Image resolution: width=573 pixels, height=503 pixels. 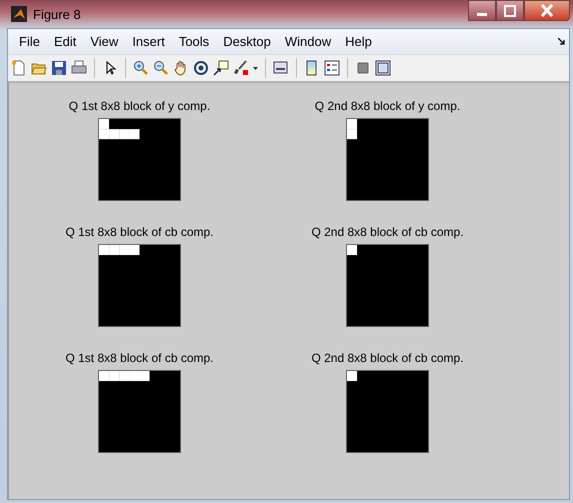 I want to click on menu-item: Desktop, so click(x=247, y=41).